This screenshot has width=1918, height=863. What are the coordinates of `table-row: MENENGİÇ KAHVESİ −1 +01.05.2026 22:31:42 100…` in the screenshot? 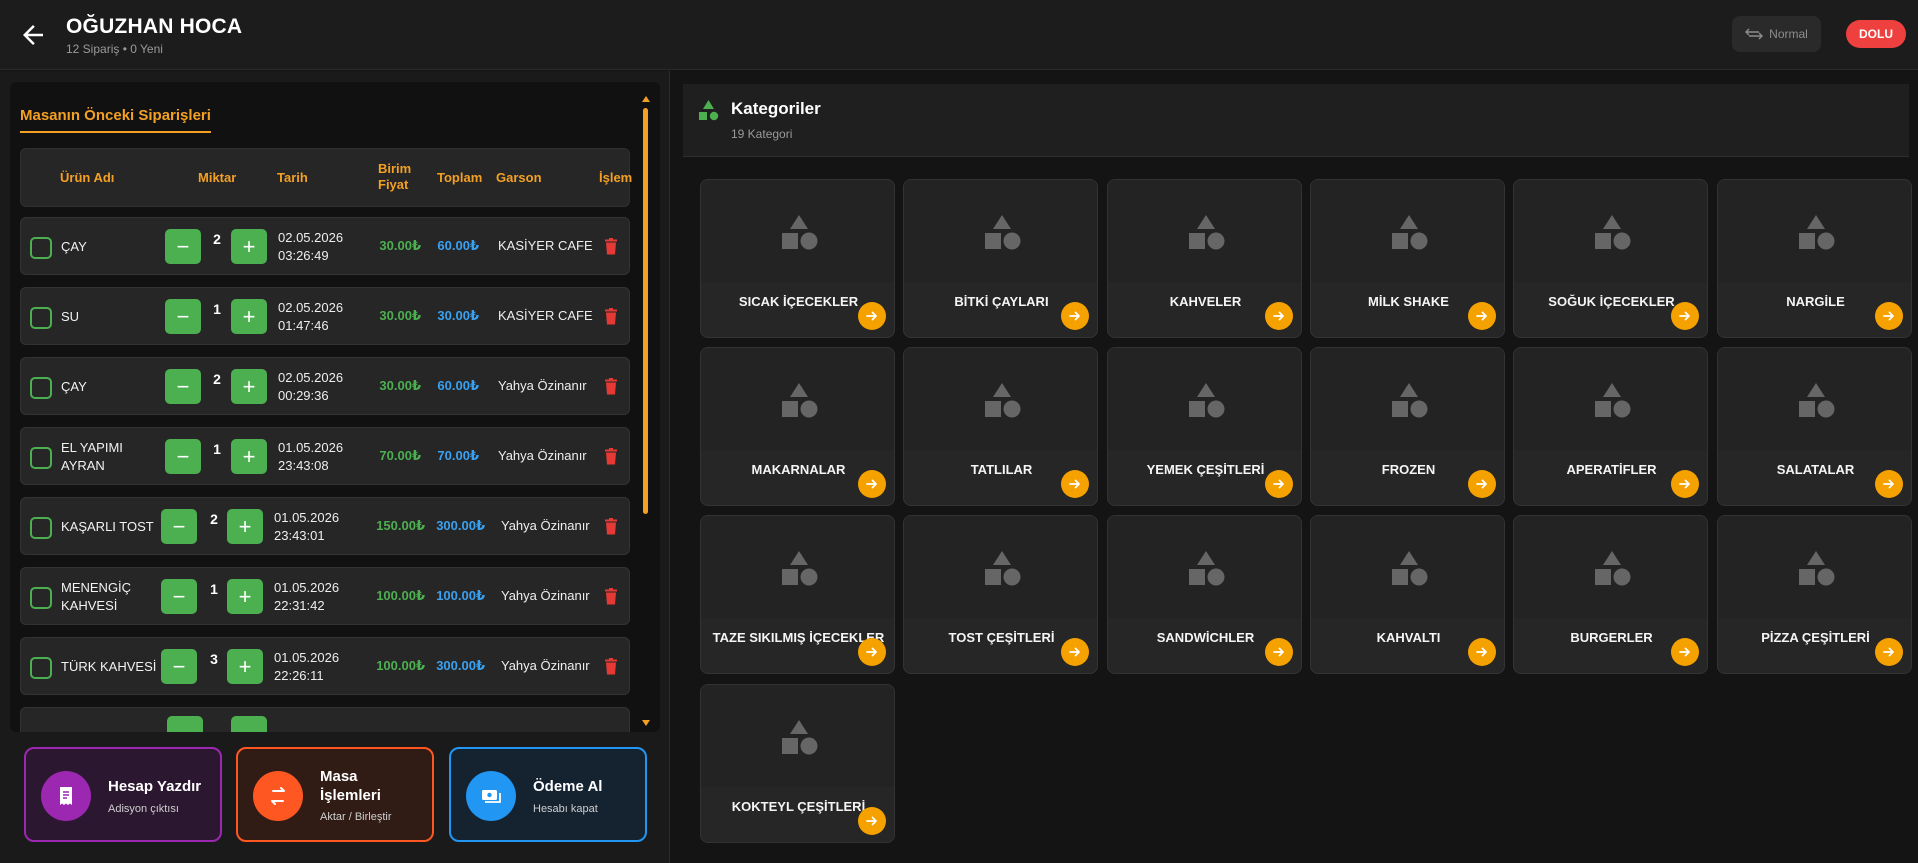 It's located at (325, 596).